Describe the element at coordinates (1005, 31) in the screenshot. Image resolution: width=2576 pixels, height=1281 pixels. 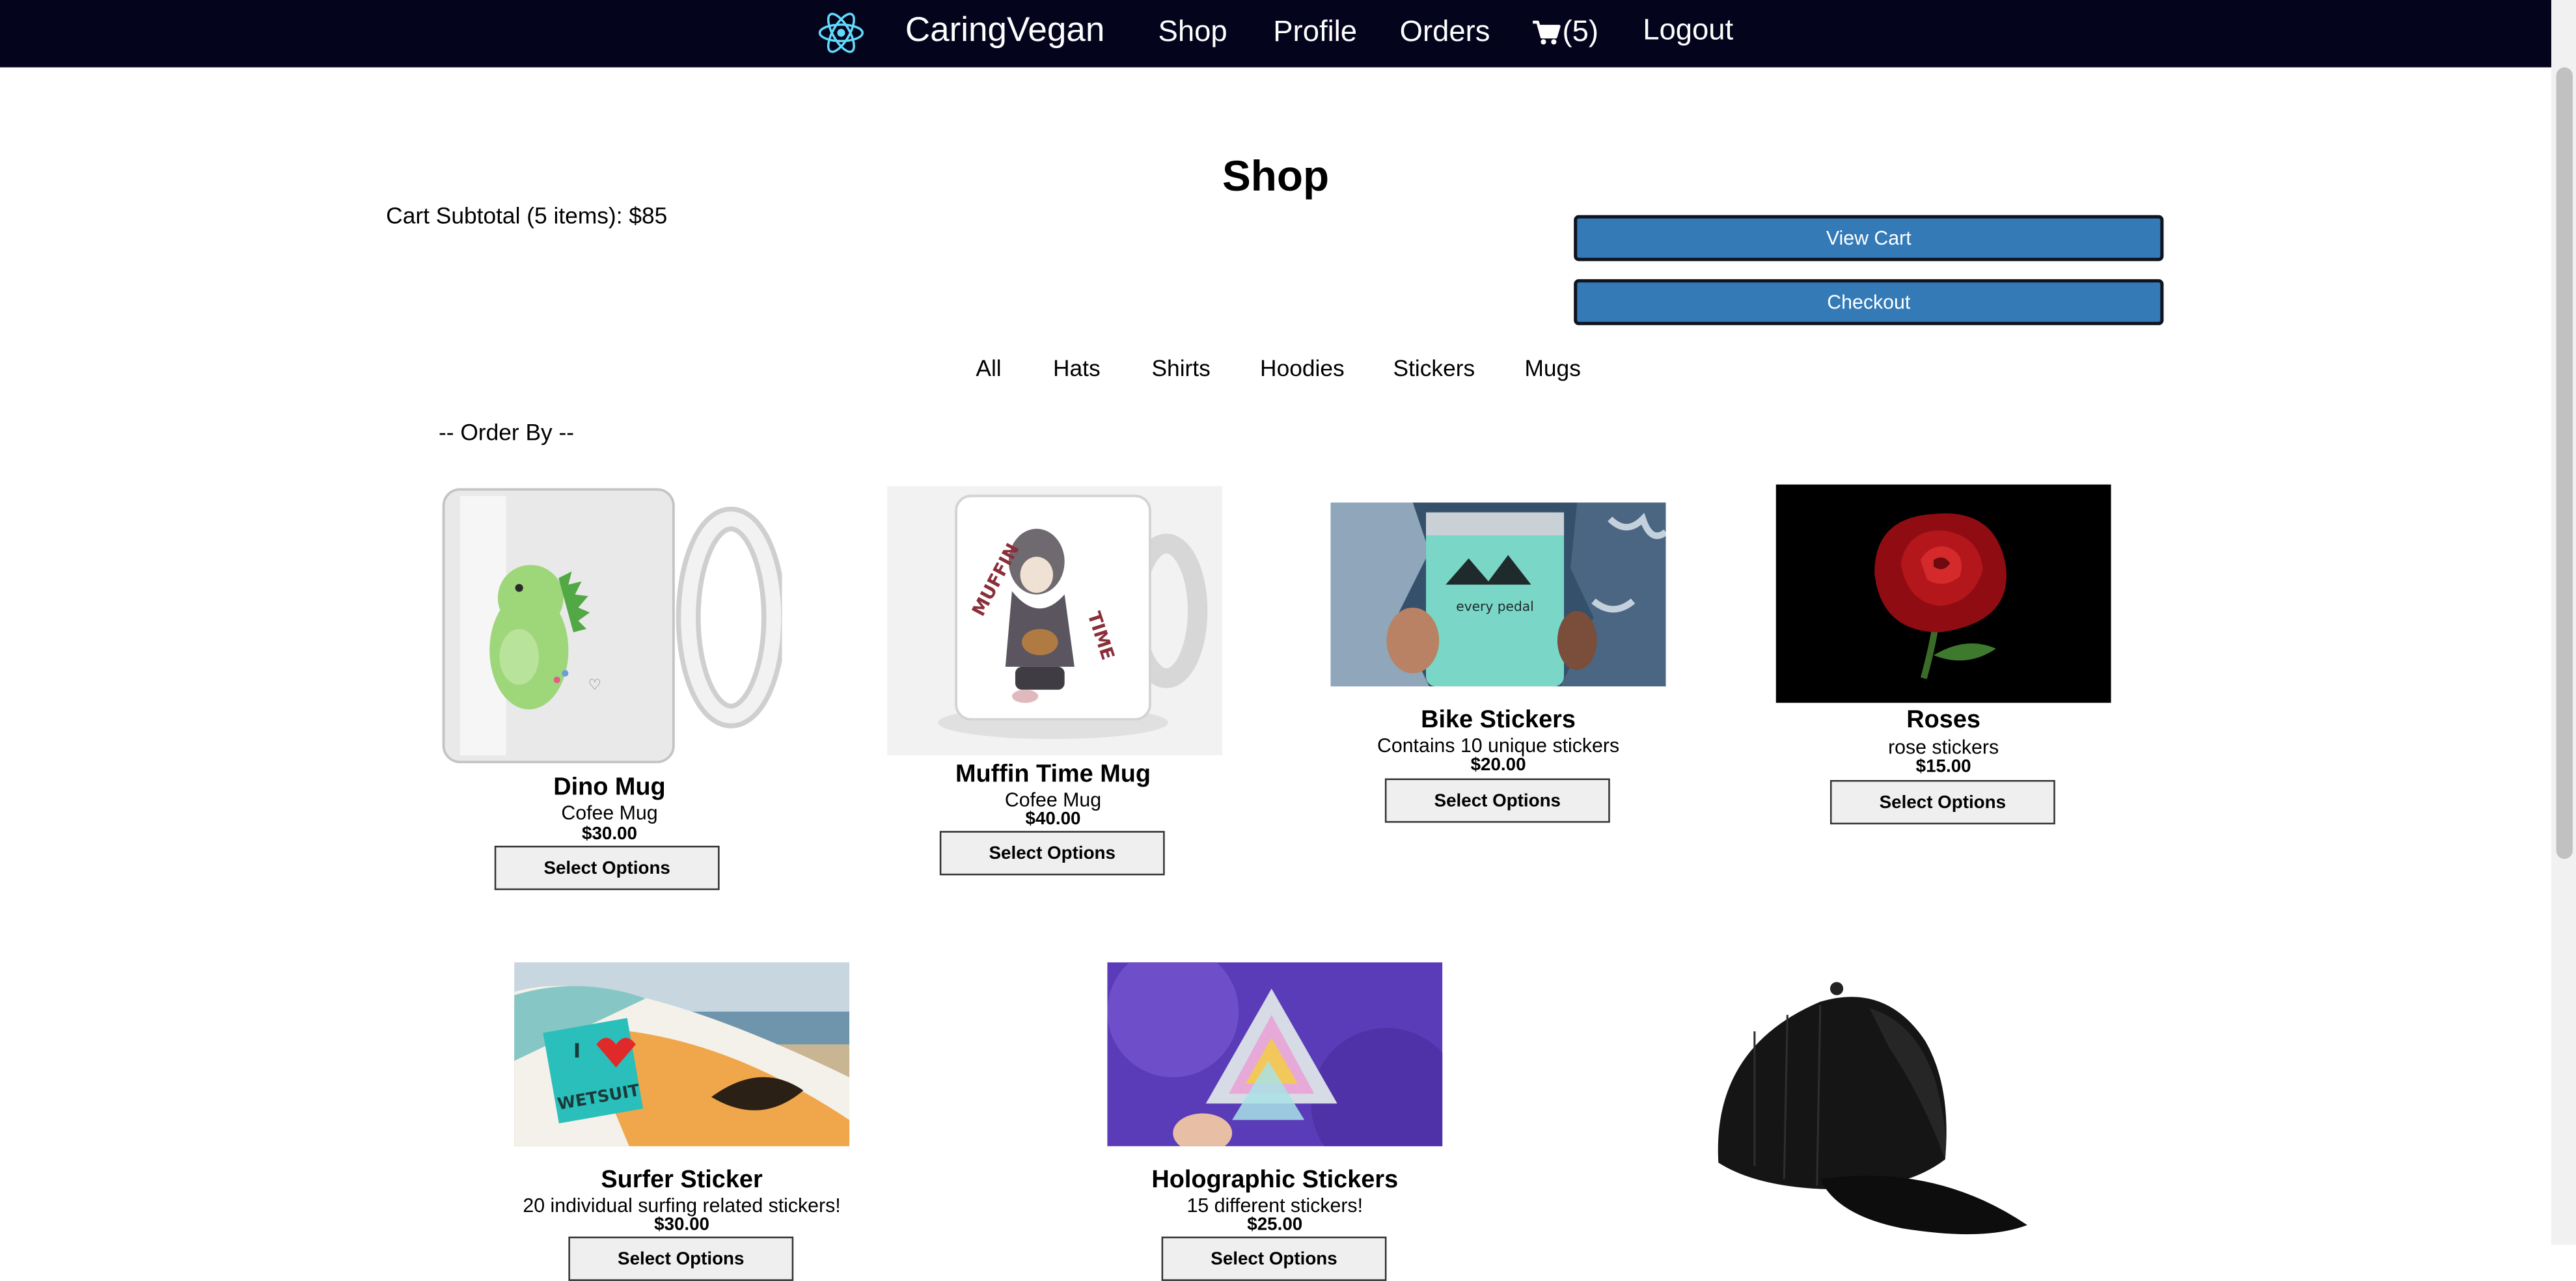
I see `brand-link: CaringVegan` at that location.